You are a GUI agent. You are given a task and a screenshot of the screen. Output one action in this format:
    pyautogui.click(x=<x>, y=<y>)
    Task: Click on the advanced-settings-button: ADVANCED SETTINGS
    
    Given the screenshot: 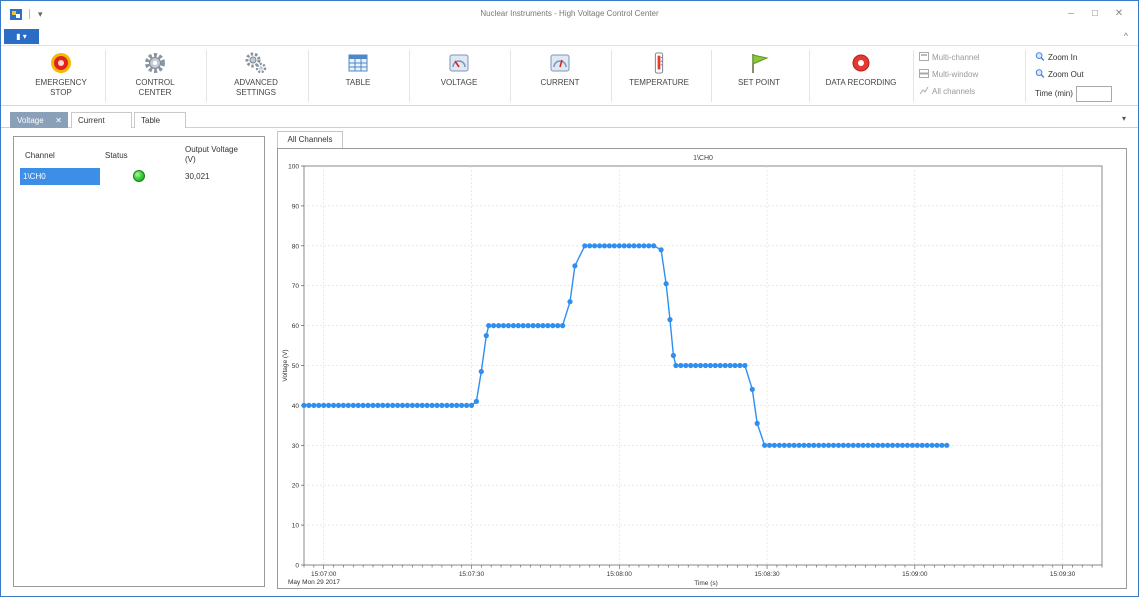 What is the action you would take?
    pyautogui.click(x=256, y=76)
    